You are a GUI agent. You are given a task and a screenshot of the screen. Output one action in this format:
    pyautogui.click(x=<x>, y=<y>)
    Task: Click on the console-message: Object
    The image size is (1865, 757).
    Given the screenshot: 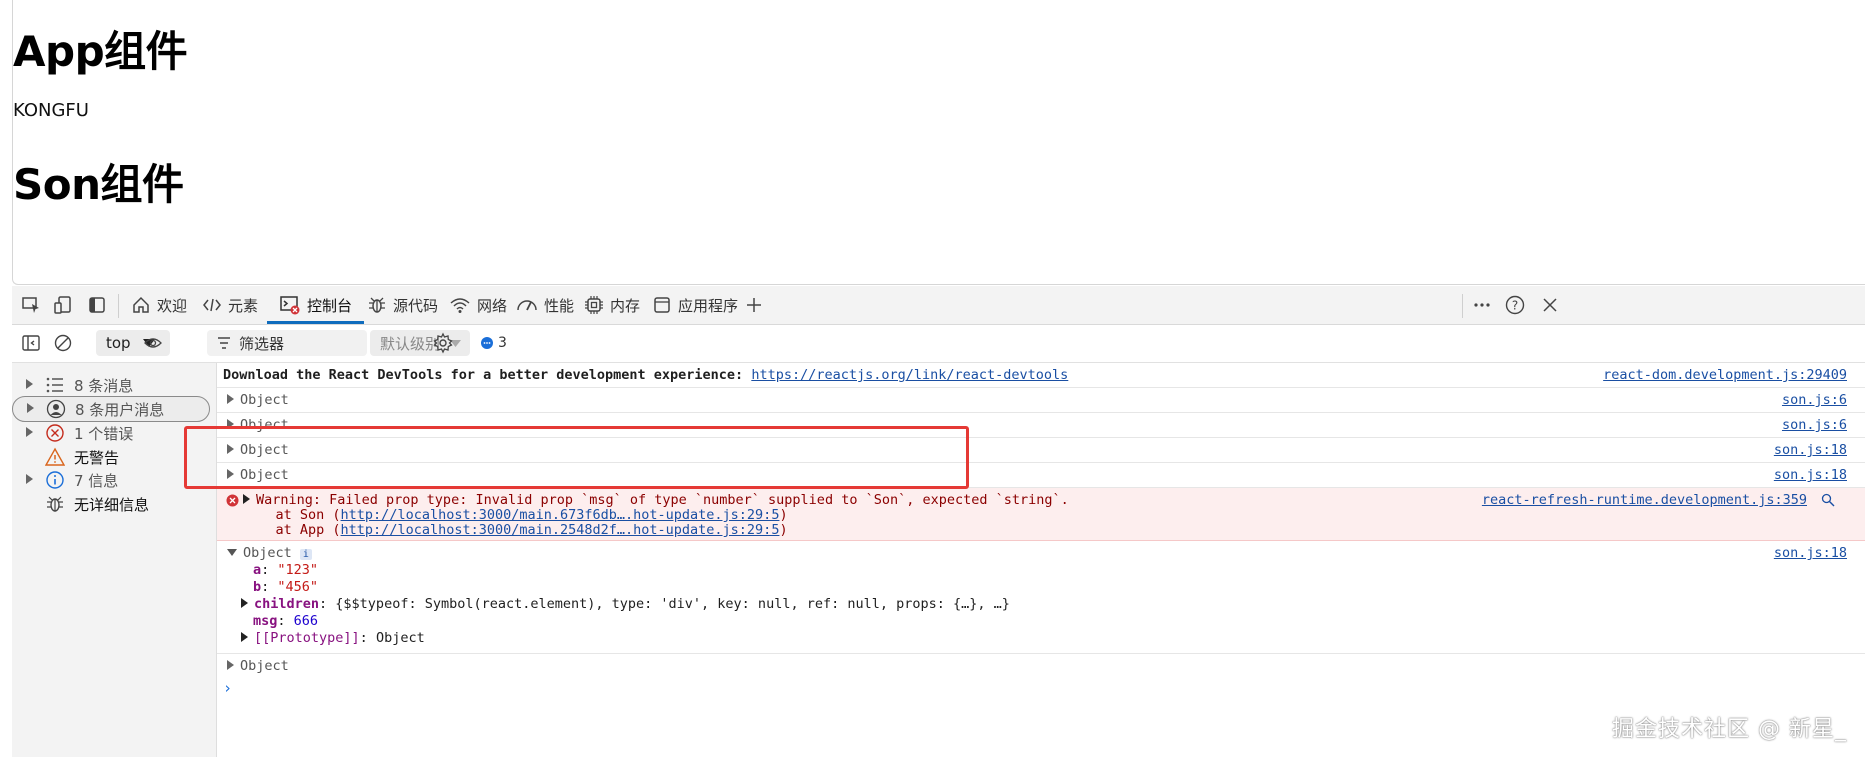 What is the action you would take?
    pyautogui.click(x=1041, y=666)
    